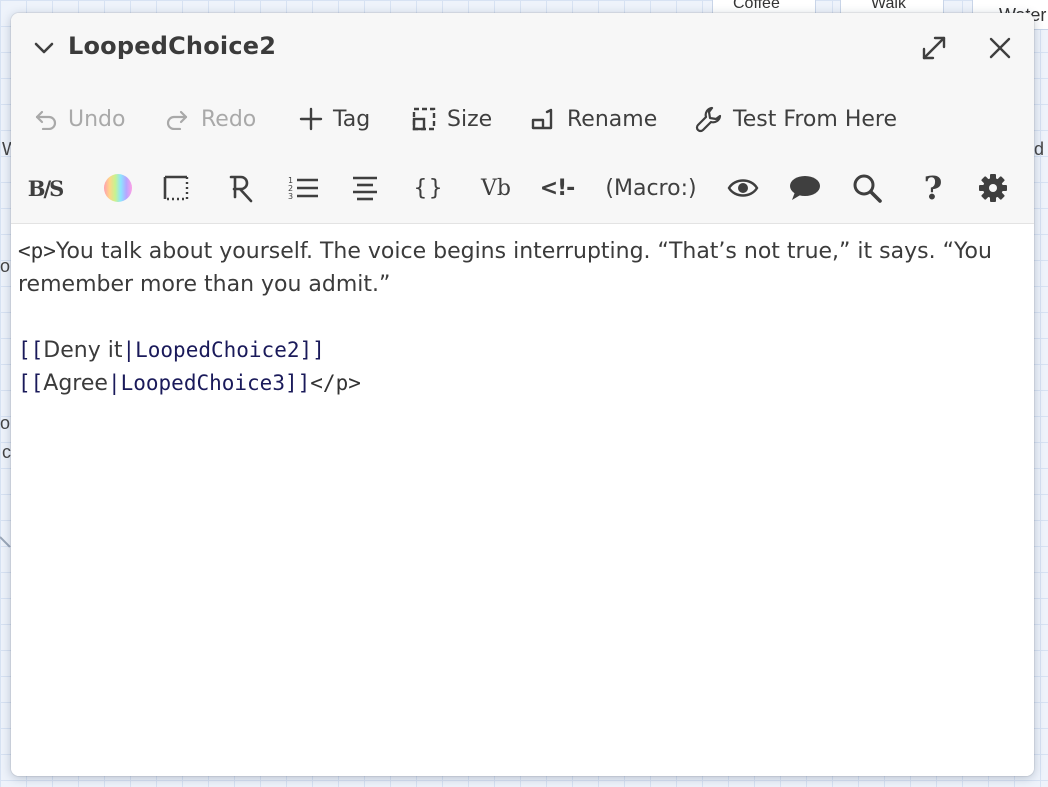 This screenshot has height=787, width=1048. I want to click on comment-bubble-button, so click(805, 188).